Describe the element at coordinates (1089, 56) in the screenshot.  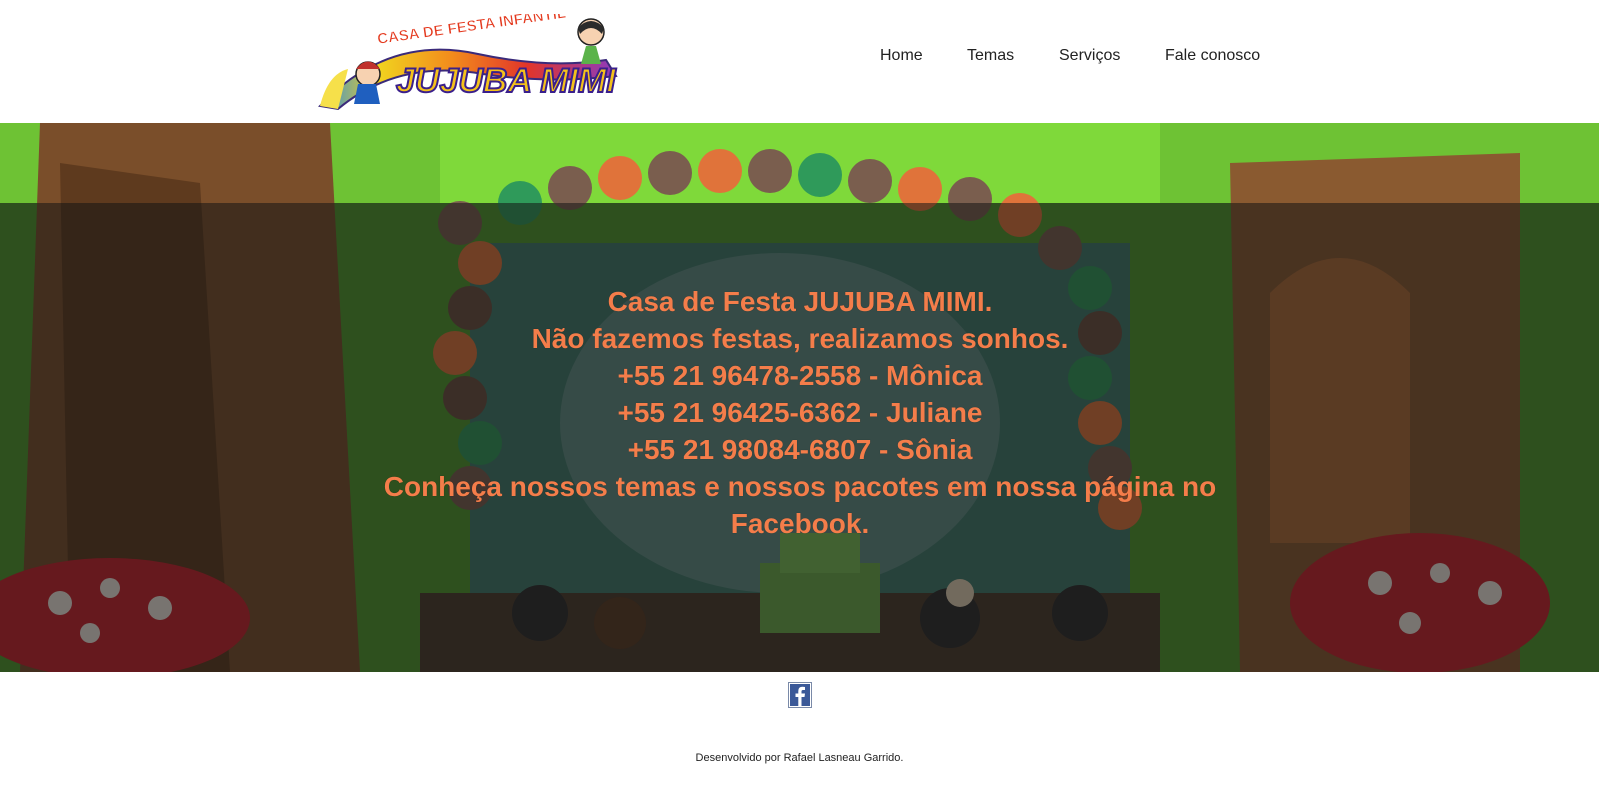
I see `nav-servicos: Serviços` at that location.